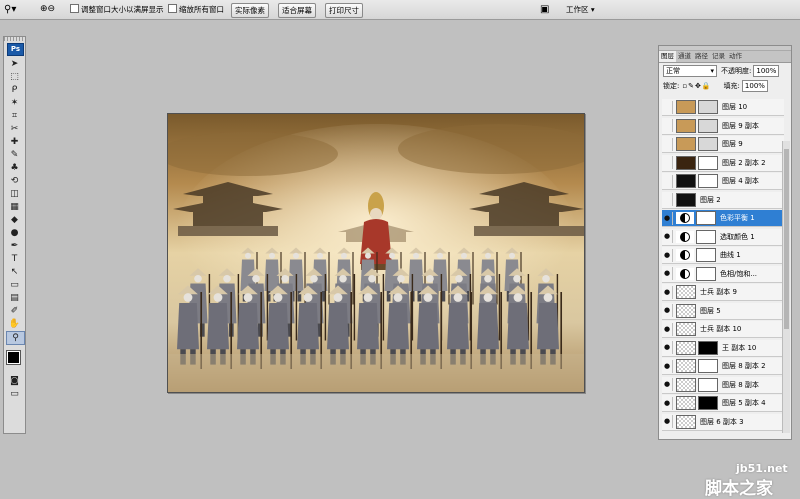 This screenshot has width=800, height=499. What do you see at coordinates (723, 403) in the screenshot?
I see `layer-row: ● 图层 5 副本 4` at bounding box center [723, 403].